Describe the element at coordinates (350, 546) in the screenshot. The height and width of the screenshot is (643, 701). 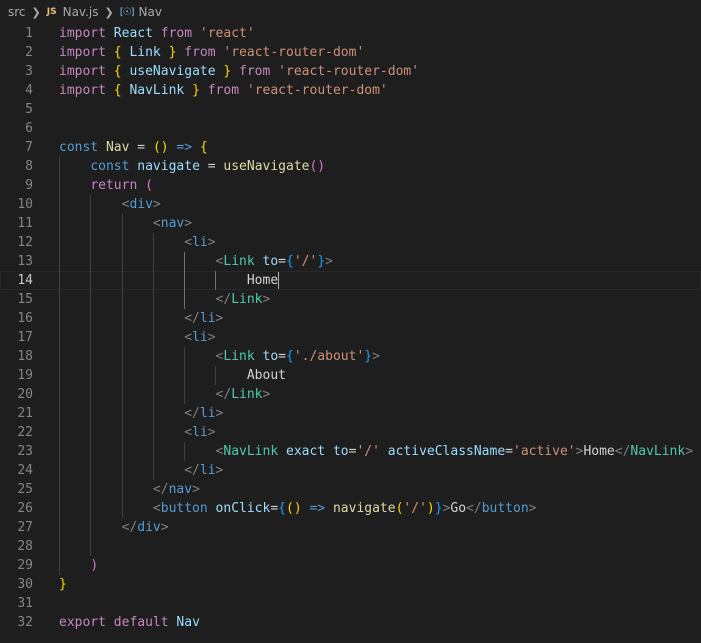
I see `code-line: 28` at that location.